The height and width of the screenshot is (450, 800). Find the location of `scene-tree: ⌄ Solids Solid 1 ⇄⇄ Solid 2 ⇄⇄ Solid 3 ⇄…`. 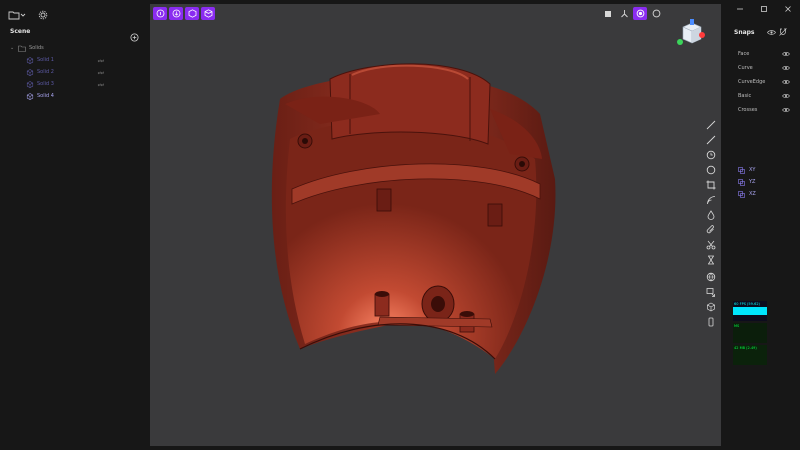

scene-tree: ⌄ Solids Solid 1 ⇄⇄ Solid 2 ⇄⇄ Solid 3 ⇄… is located at coordinates (75, 72).